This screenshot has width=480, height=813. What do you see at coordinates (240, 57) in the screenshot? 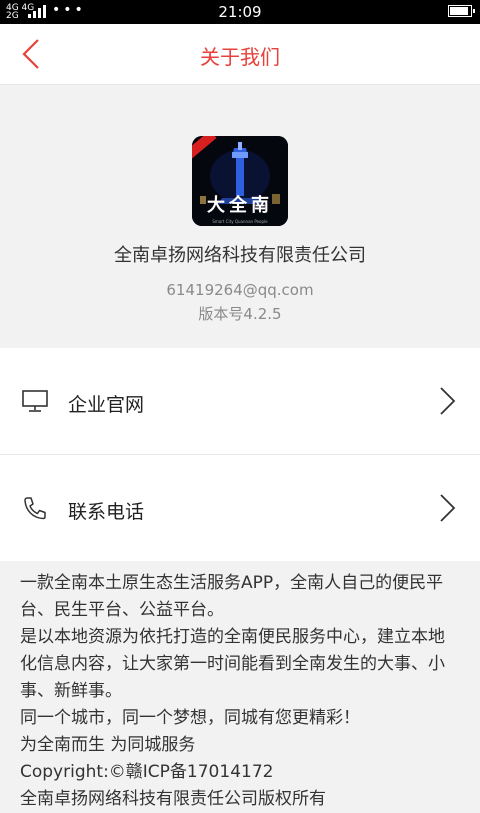
I see `page-title: 关于我们` at bounding box center [240, 57].